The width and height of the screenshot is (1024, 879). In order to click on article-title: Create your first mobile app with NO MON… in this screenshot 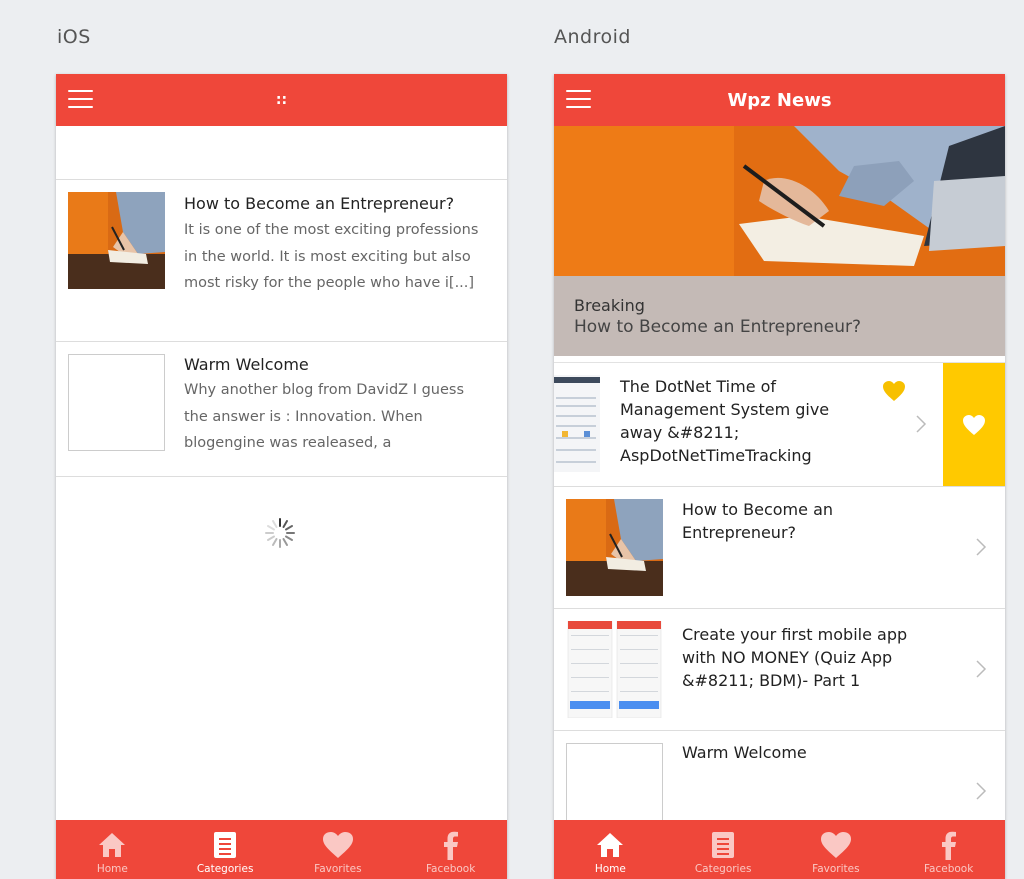, I will do `click(795, 657)`.